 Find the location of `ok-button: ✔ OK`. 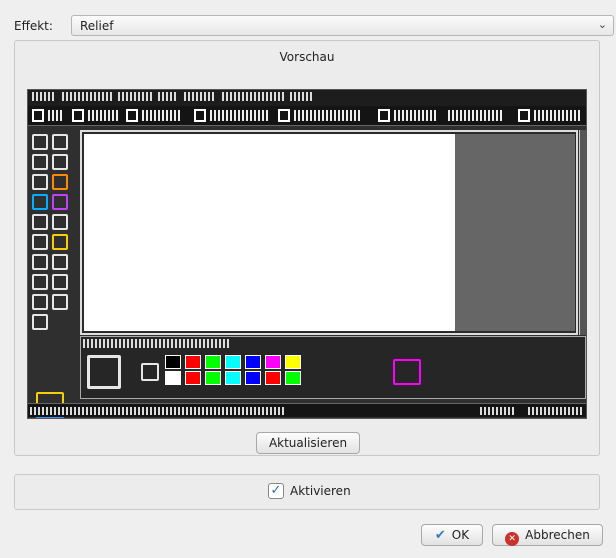

ok-button: ✔ OK is located at coordinates (452, 535).